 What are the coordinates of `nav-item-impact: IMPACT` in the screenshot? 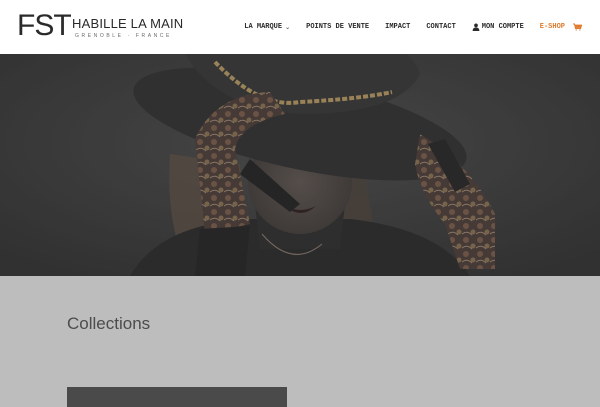 It's located at (397, 27).